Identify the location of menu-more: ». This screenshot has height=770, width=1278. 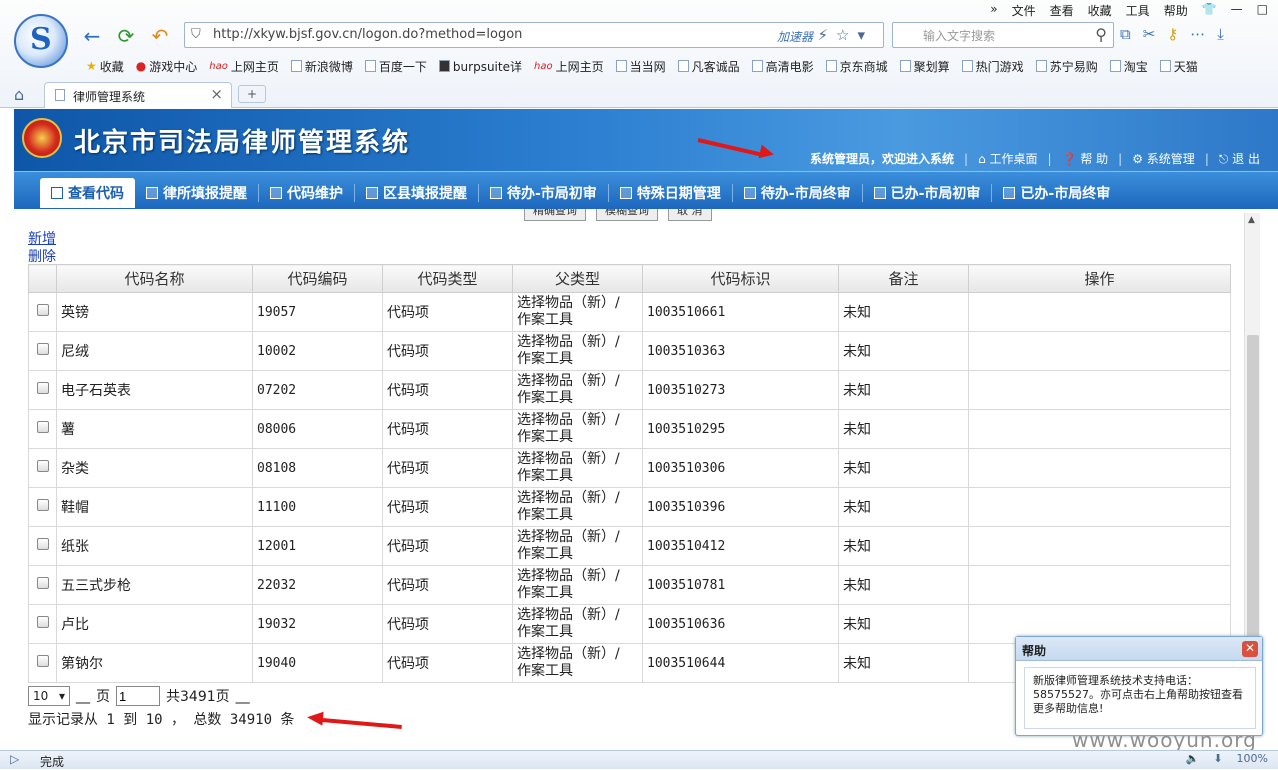
(993, 10).